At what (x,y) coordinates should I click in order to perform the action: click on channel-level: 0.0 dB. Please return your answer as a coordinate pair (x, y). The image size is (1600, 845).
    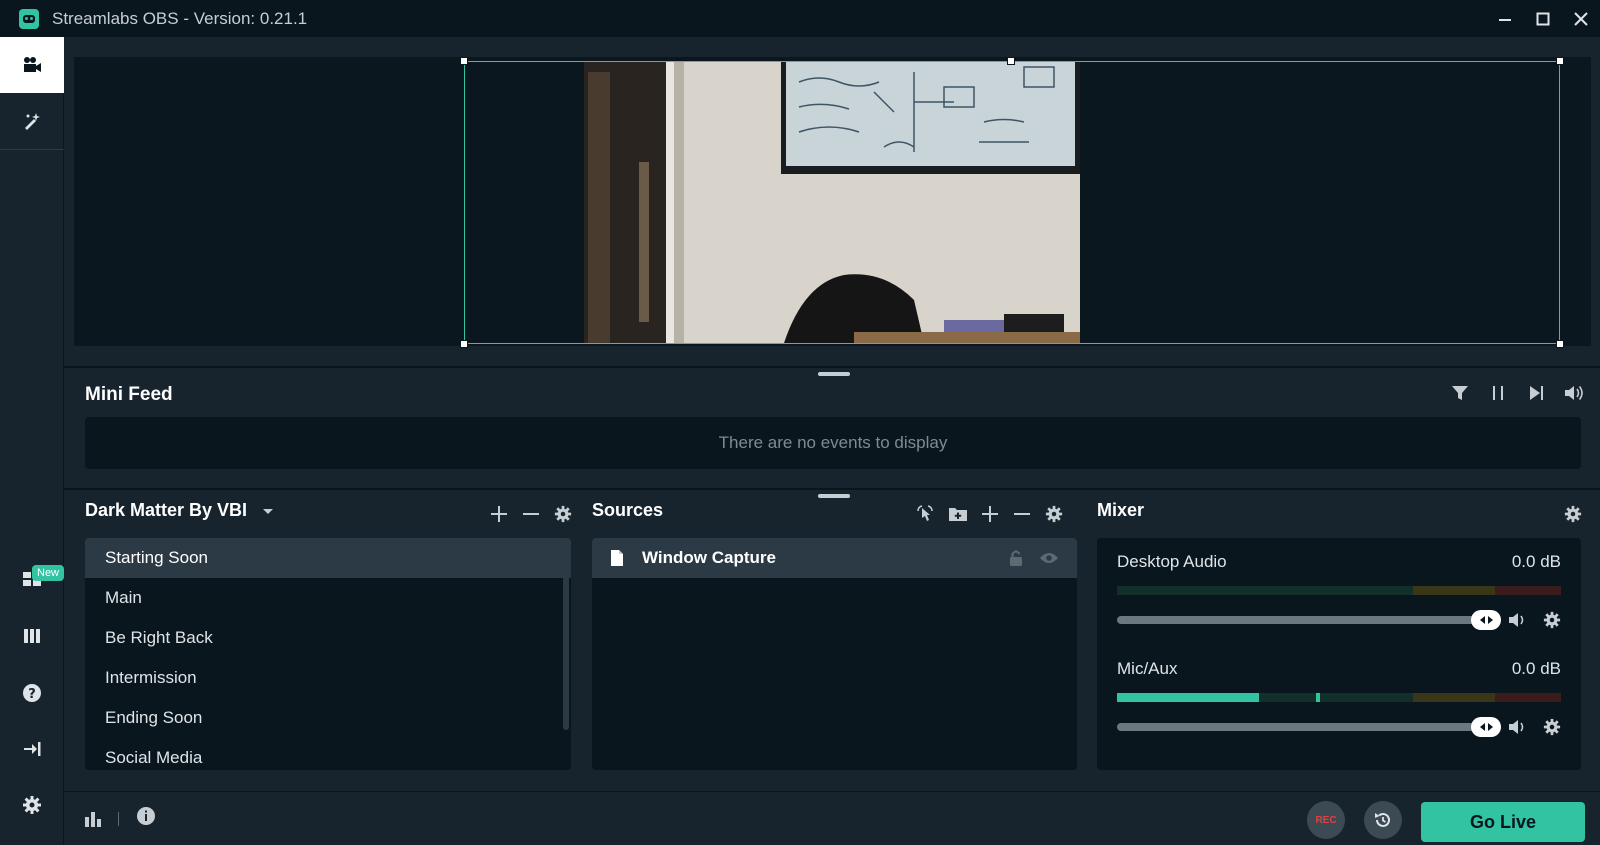
    Looking at the image, I should click on (1536, 561).